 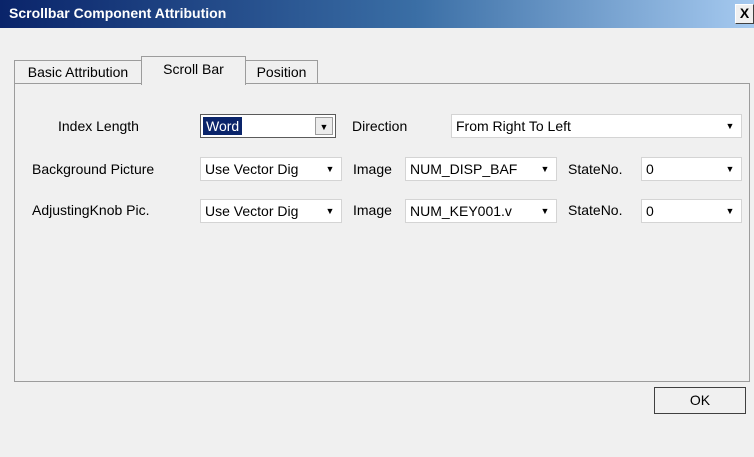 I want to click on background-image-value: NUM_DISP_BAF, so click(x=464, y=169).